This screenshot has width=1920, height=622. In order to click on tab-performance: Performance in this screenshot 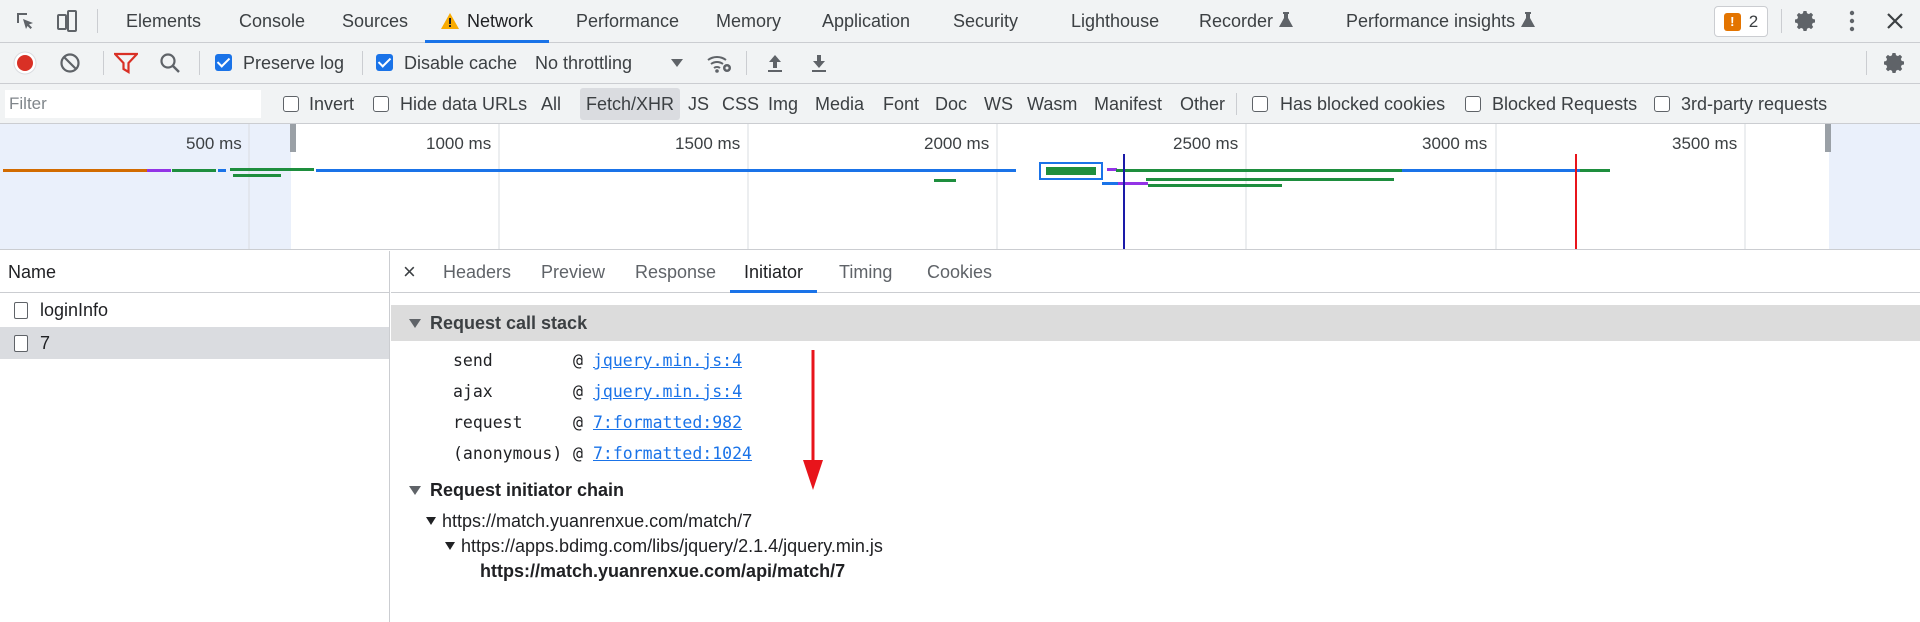, I will do `click(627, 21)`.